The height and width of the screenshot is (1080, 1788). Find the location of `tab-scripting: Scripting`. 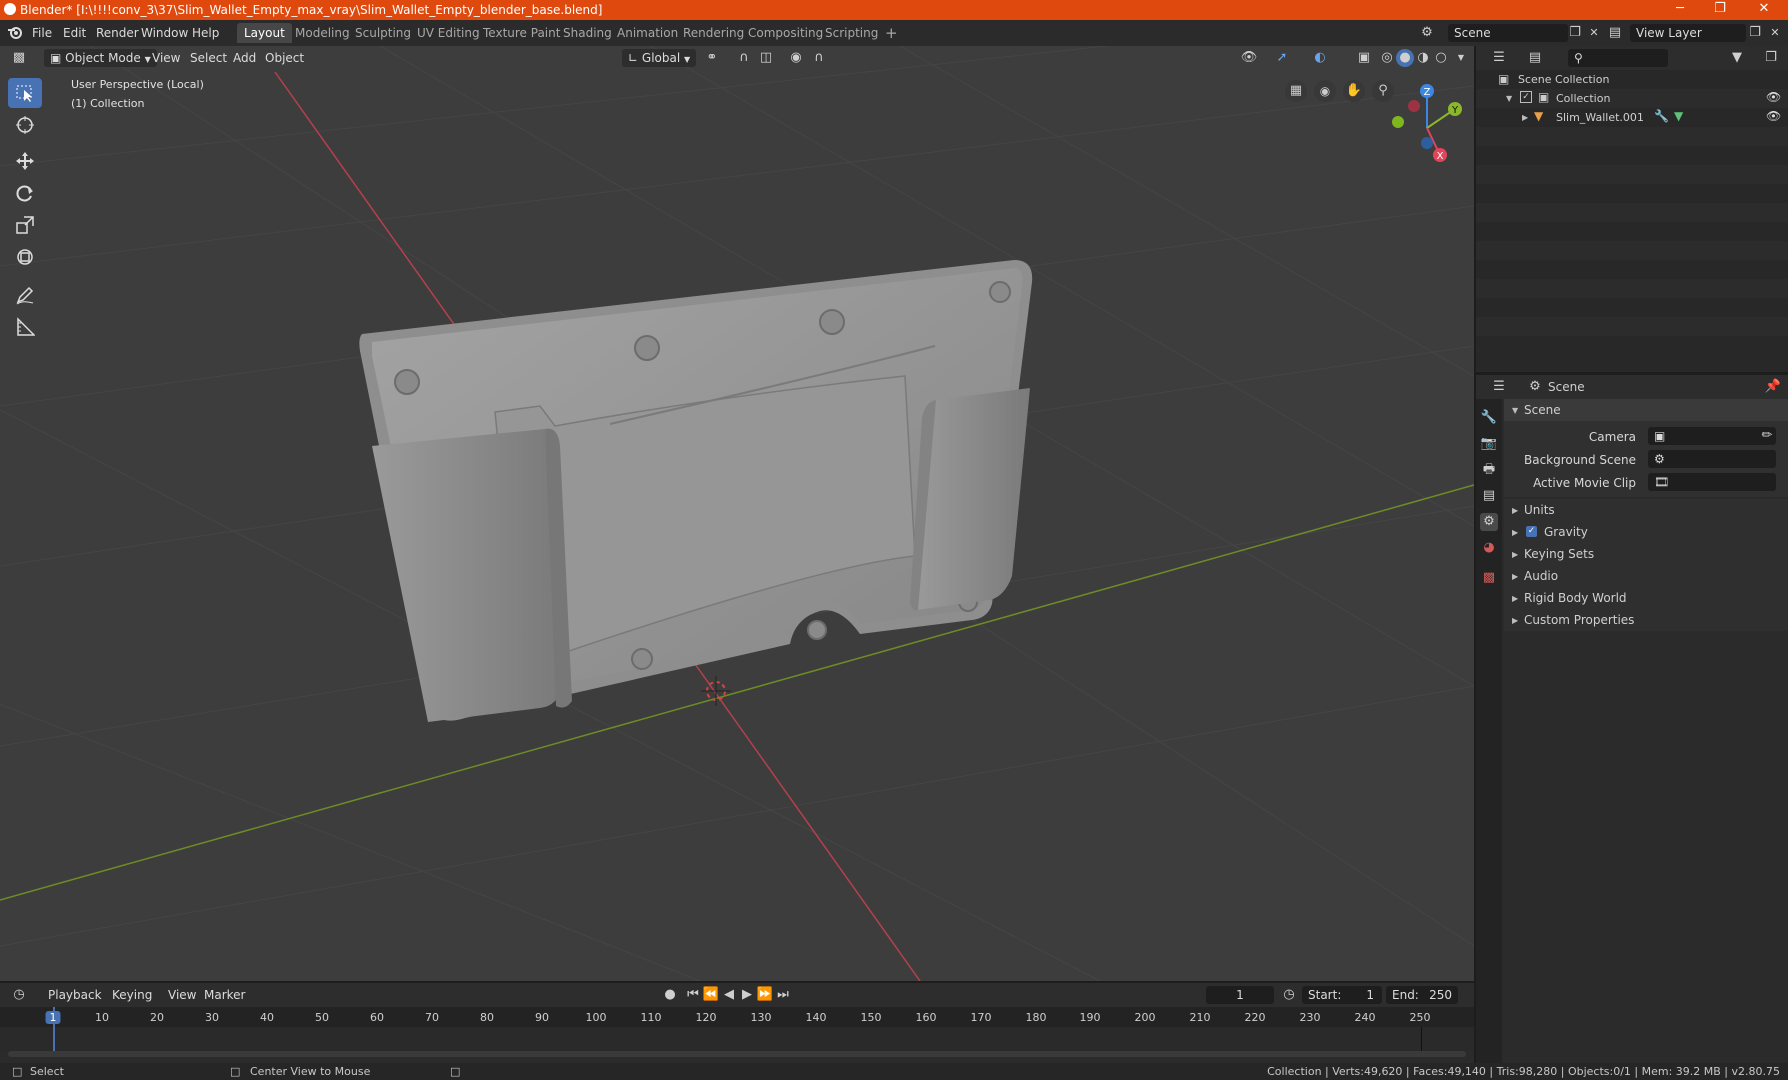

tab-scripting: Scripting is located at coordinates (851, 33).